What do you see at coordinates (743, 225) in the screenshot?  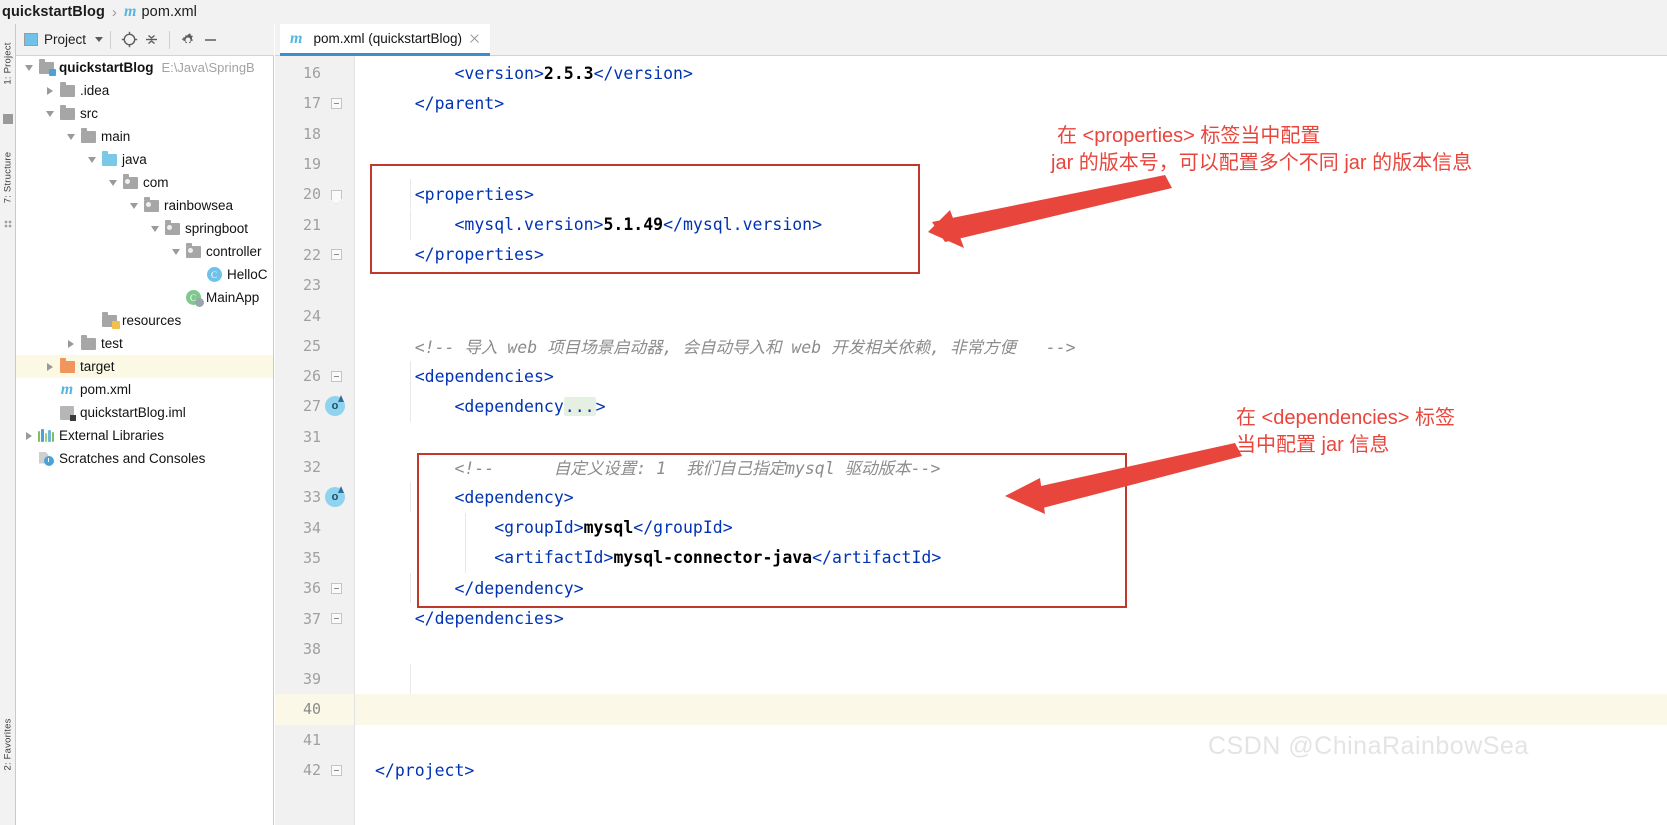 I see `code-token: </mysql.version>` at bounding box center [743, 225].